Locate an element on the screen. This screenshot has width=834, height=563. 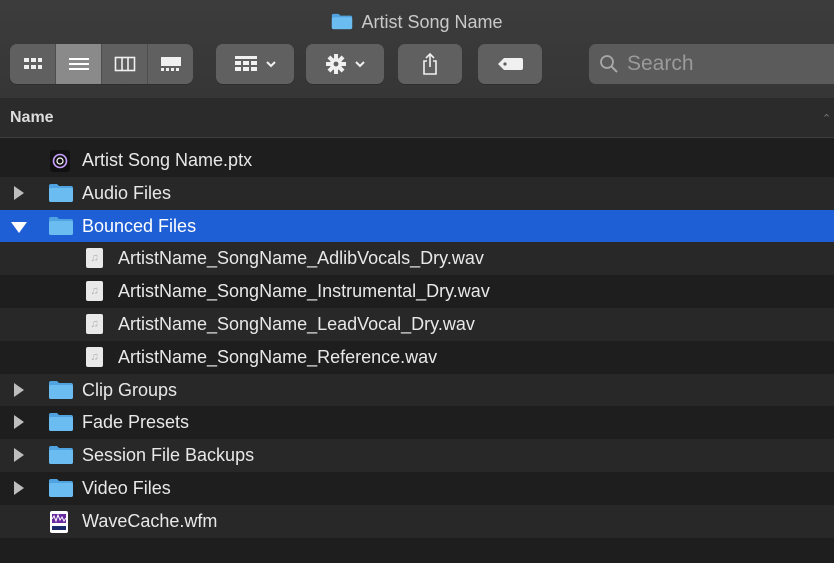
column-header: Name ⌃ is located at coordinates (417, 118).